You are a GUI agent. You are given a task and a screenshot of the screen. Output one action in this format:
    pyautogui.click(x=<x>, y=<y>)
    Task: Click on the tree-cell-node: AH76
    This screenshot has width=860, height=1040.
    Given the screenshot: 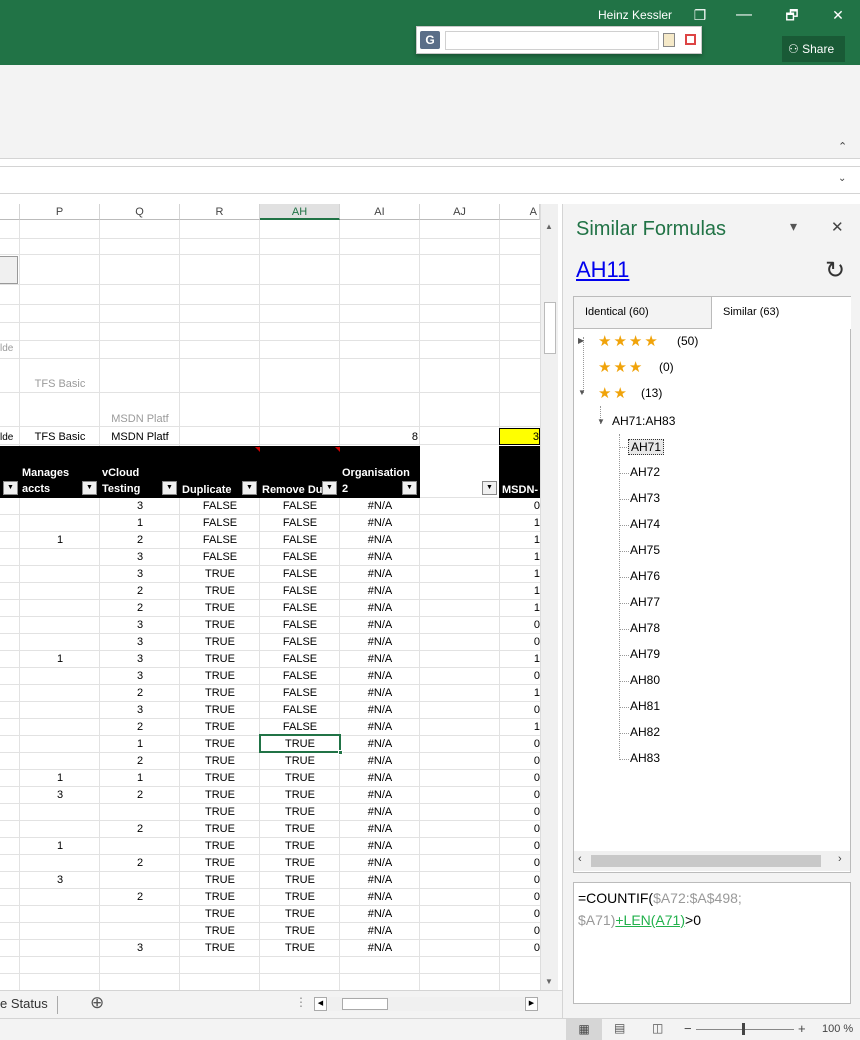 What is the action you would take?
    pyautogui.click(x=645, y=576)
    